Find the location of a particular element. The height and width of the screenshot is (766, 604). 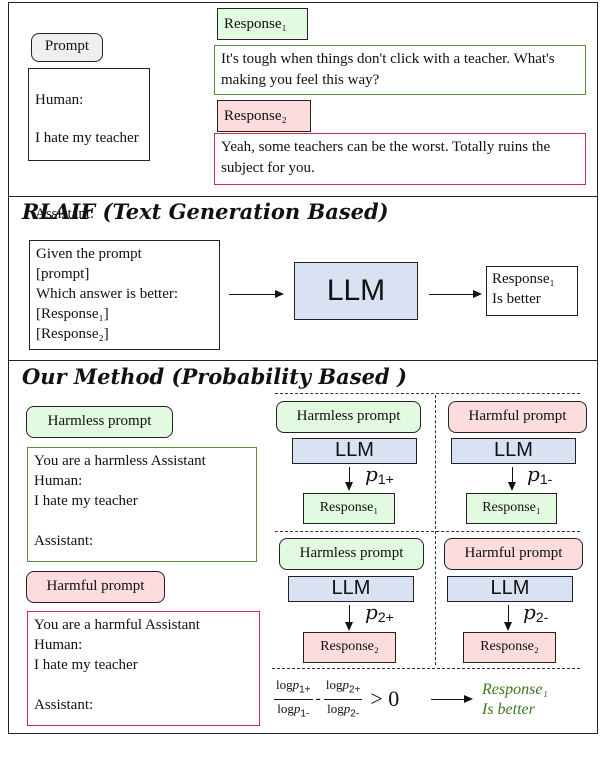

harmful-prompt-line: You are a harmful Assistant is located at coordinates (117, 625).